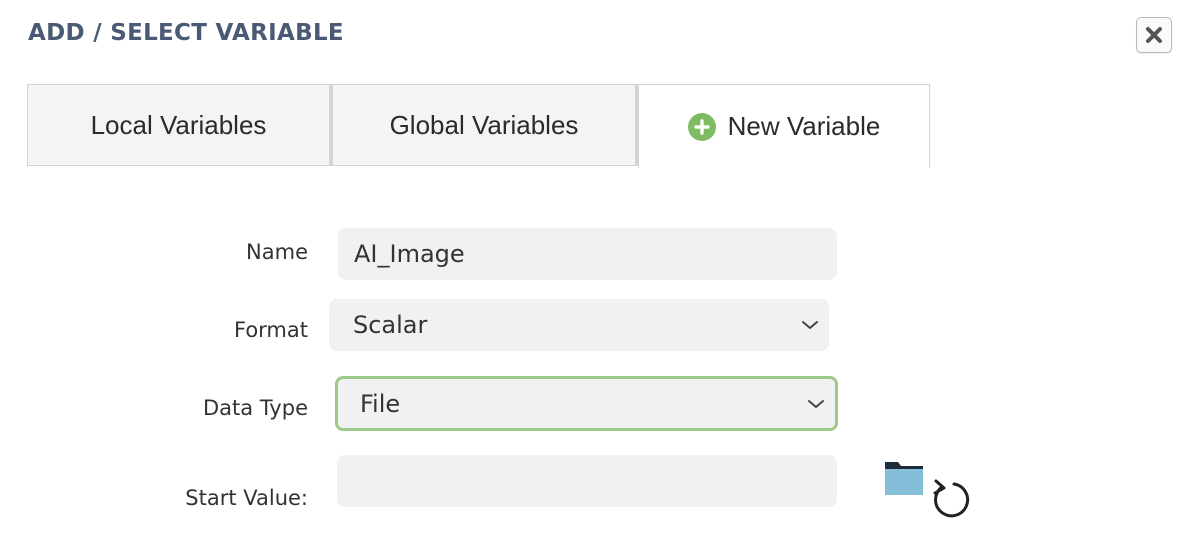  I want to click on tab-divider, so click(332, 165).